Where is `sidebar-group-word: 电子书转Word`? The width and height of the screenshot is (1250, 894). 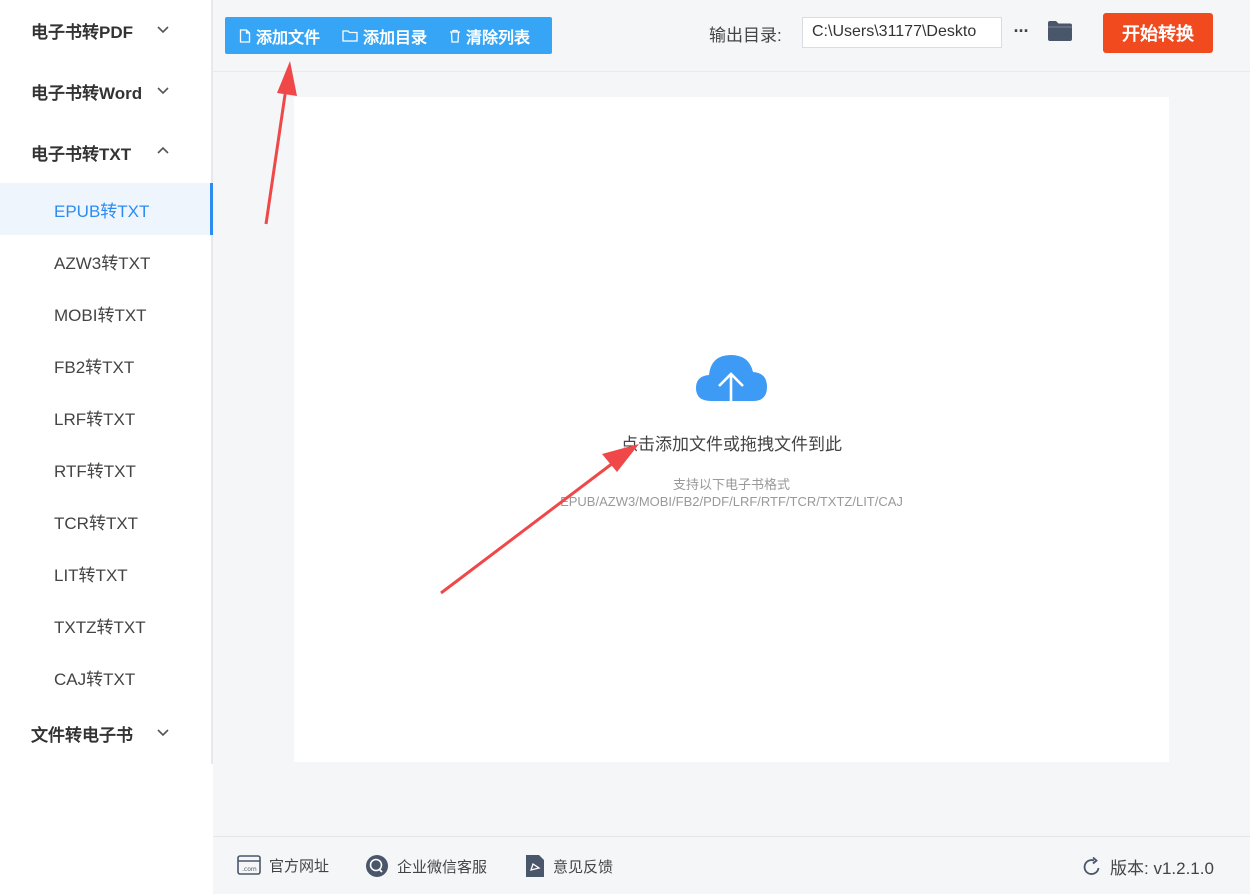
sidebar-group-word: 电子书转Word is located at coordinates (105, 91).